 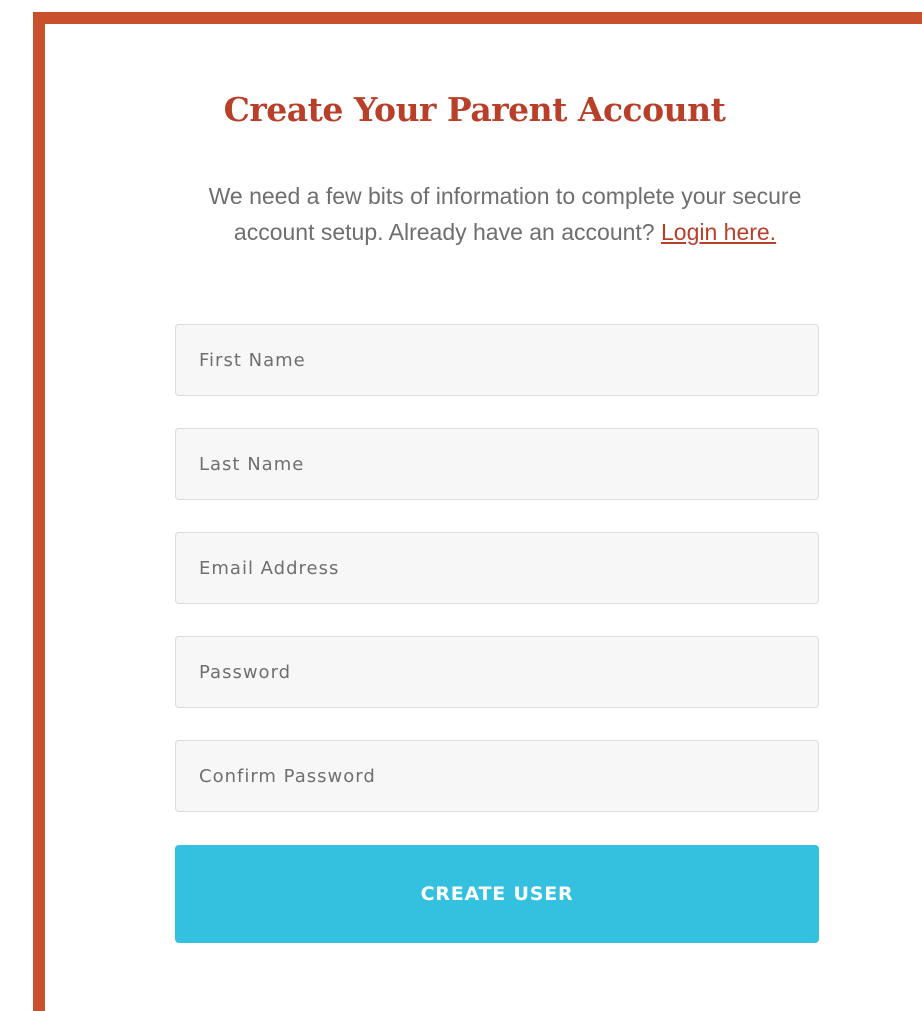 I want to click on page-title: Create Your Parent Account, so click(x=474, y=109).